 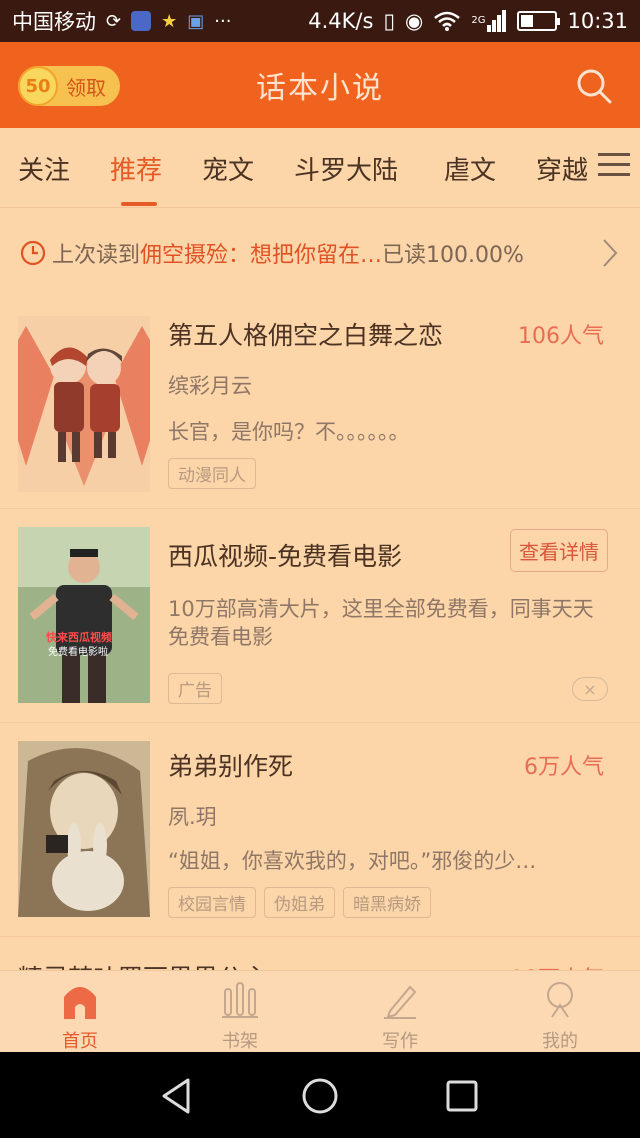 What do you see at coordinates (559, 550) in the screenshot?
I see `view-details-button: 查看详情` at bounding box center [559, 550].